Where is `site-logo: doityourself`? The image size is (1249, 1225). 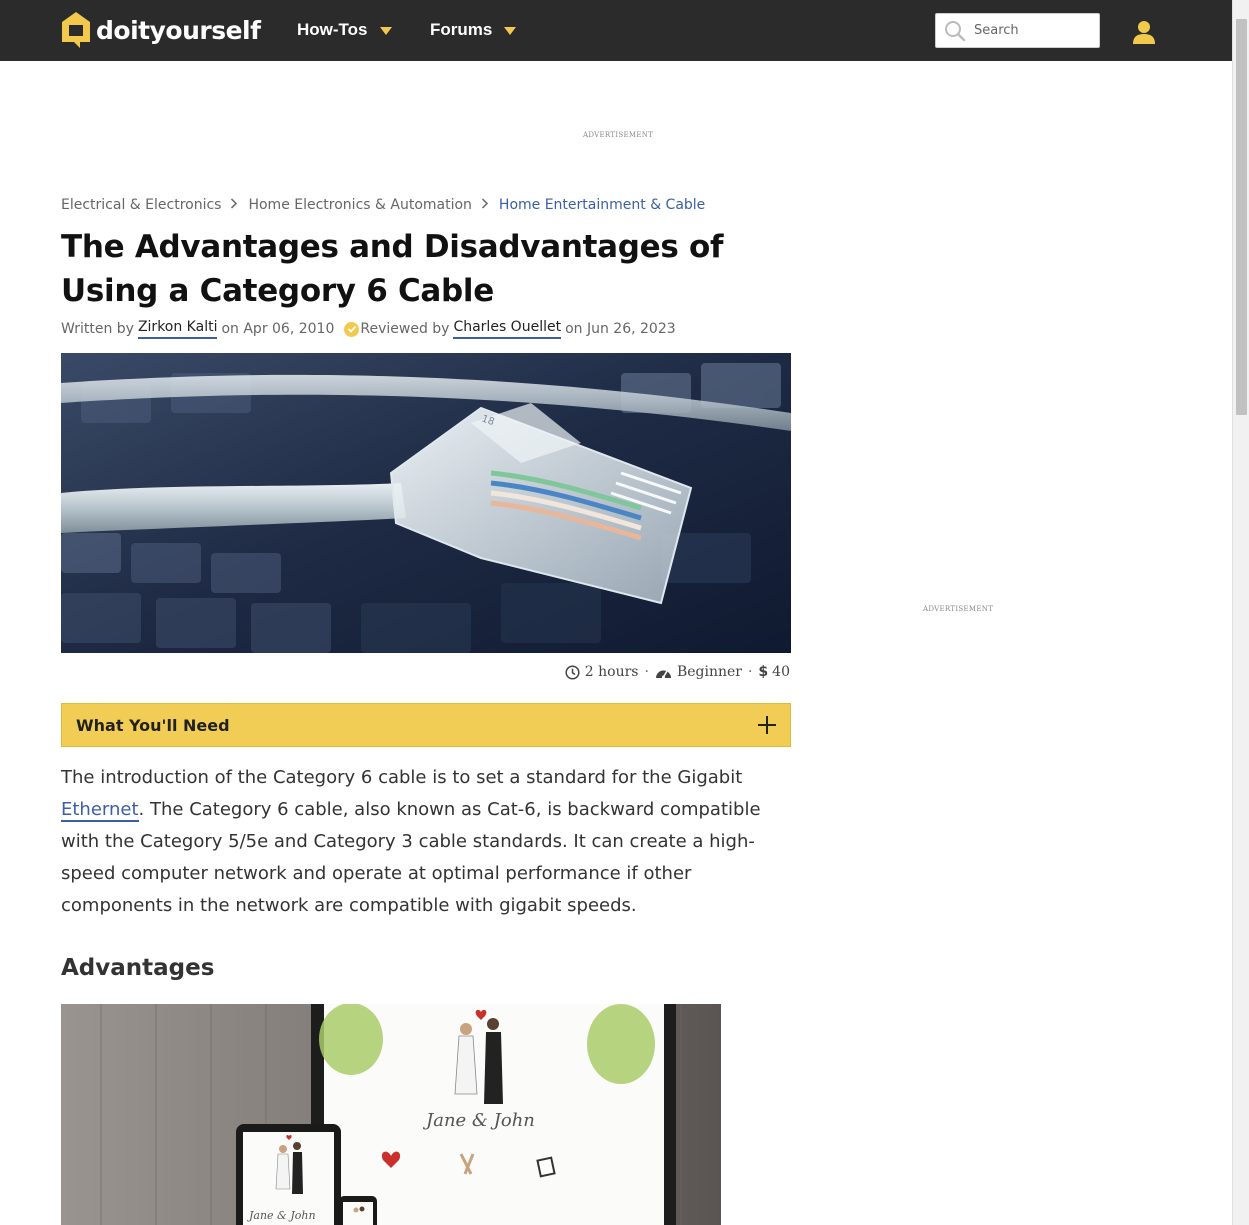 site-logo: doityourself is located at coordinates (160, 30).